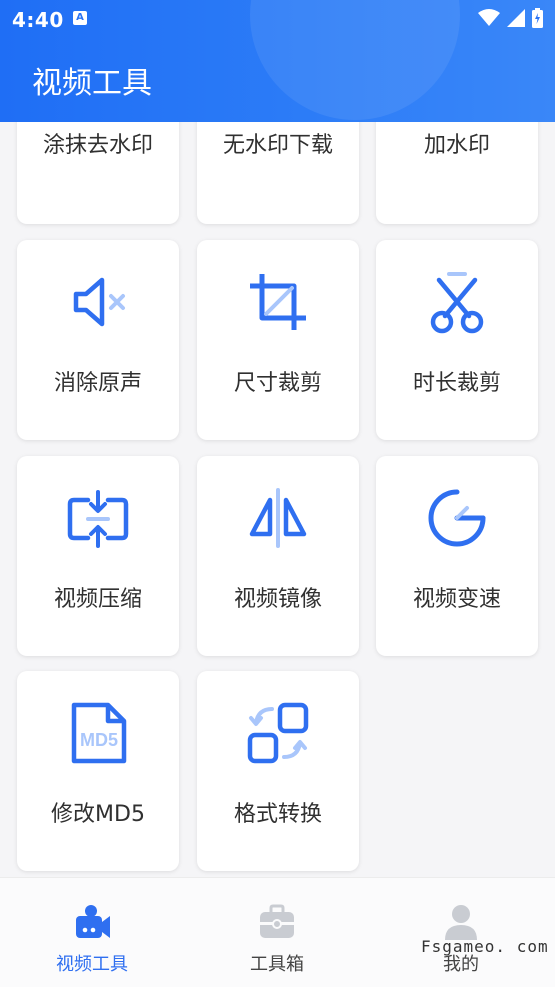 Image resolution: width=555 pixels, height=987 pixels. I want to click on signal-icon, so click(516, 18).